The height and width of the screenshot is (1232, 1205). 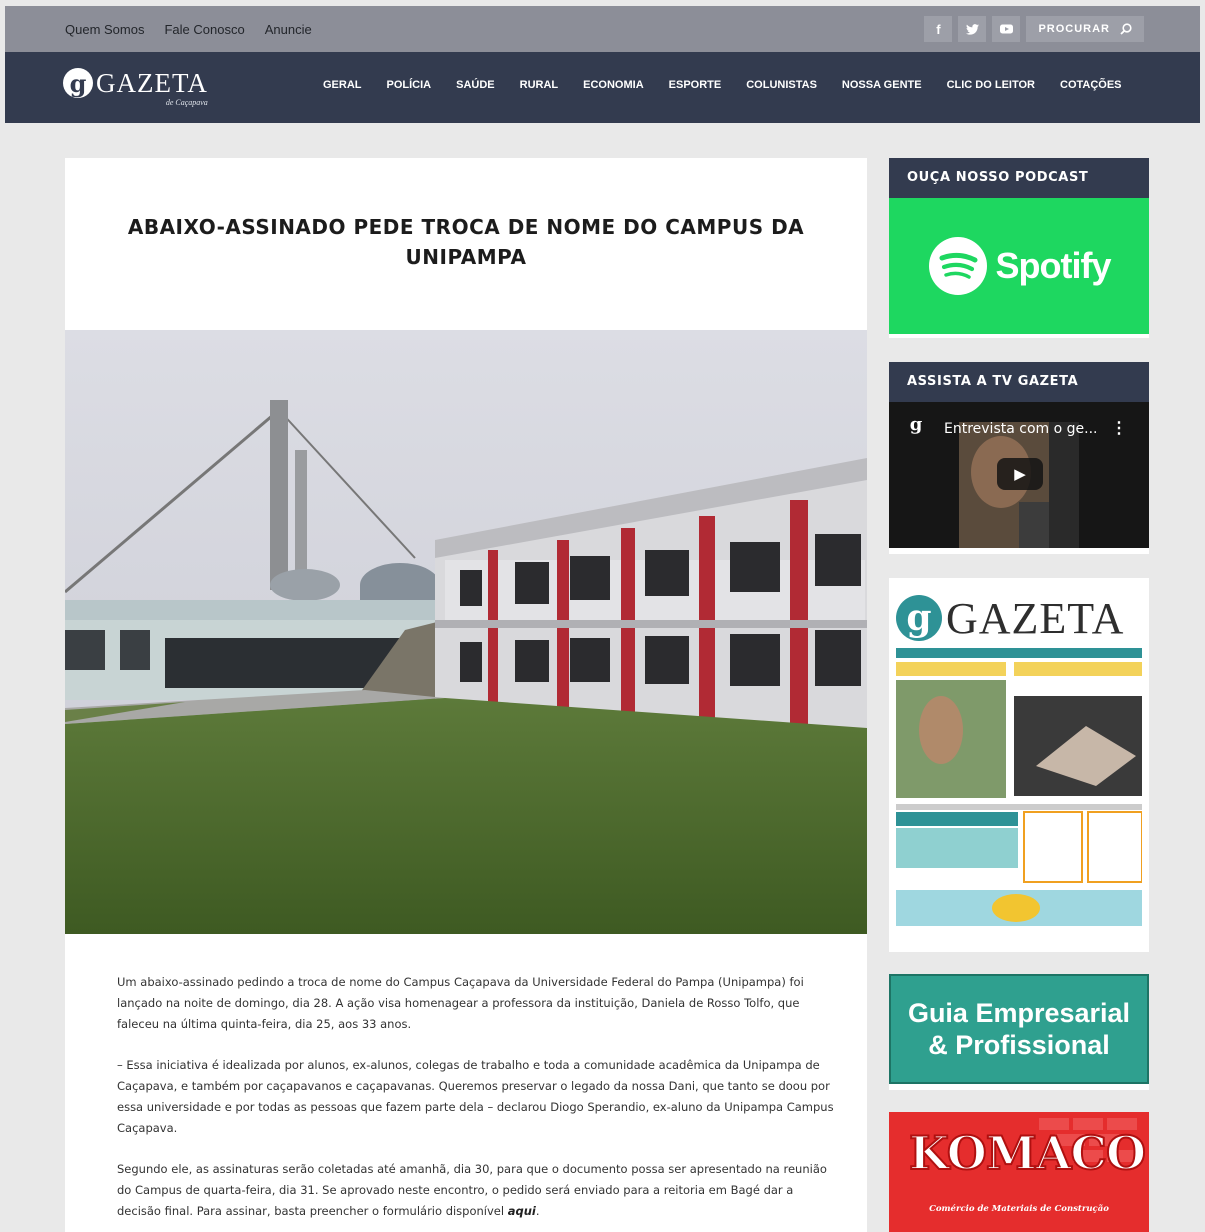 I want to click on komaco-subtitle: Comércio de Materiais de Construção, so click(x=1019, y=1209).